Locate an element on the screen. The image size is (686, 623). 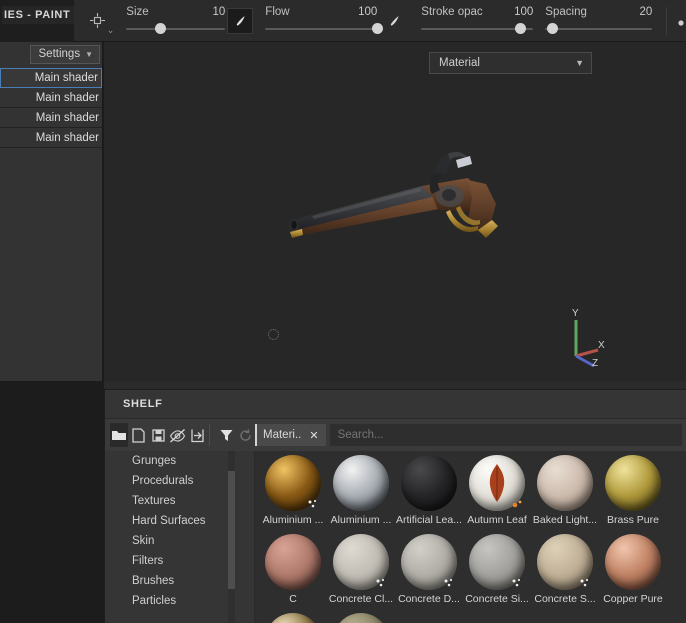
axis-gizmo: Y X Z is located at coordinates (584, 337).